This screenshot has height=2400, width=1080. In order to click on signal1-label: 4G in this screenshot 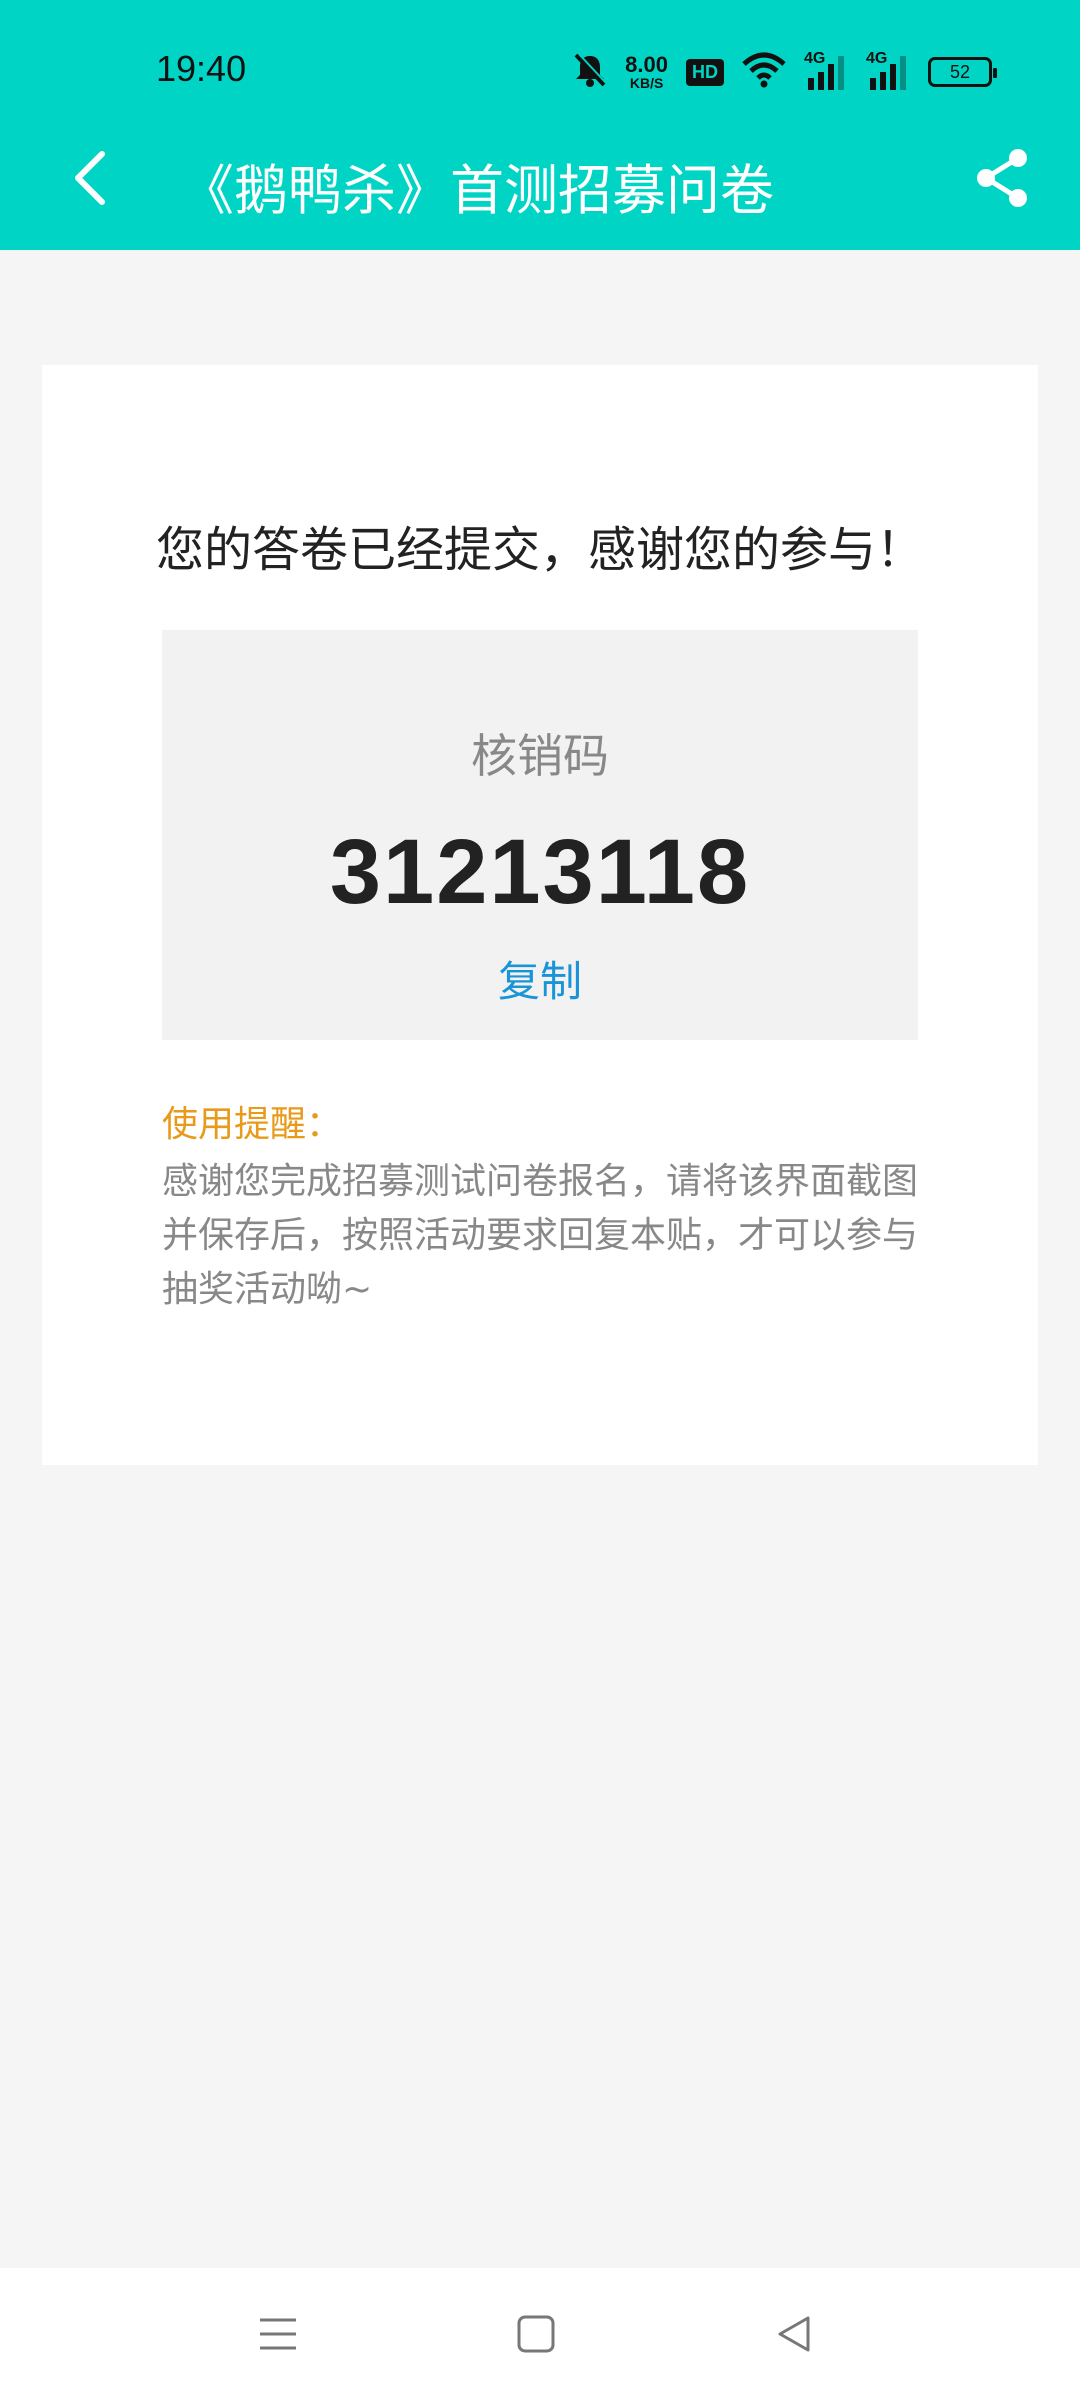, I will do `click(815, 58)`.